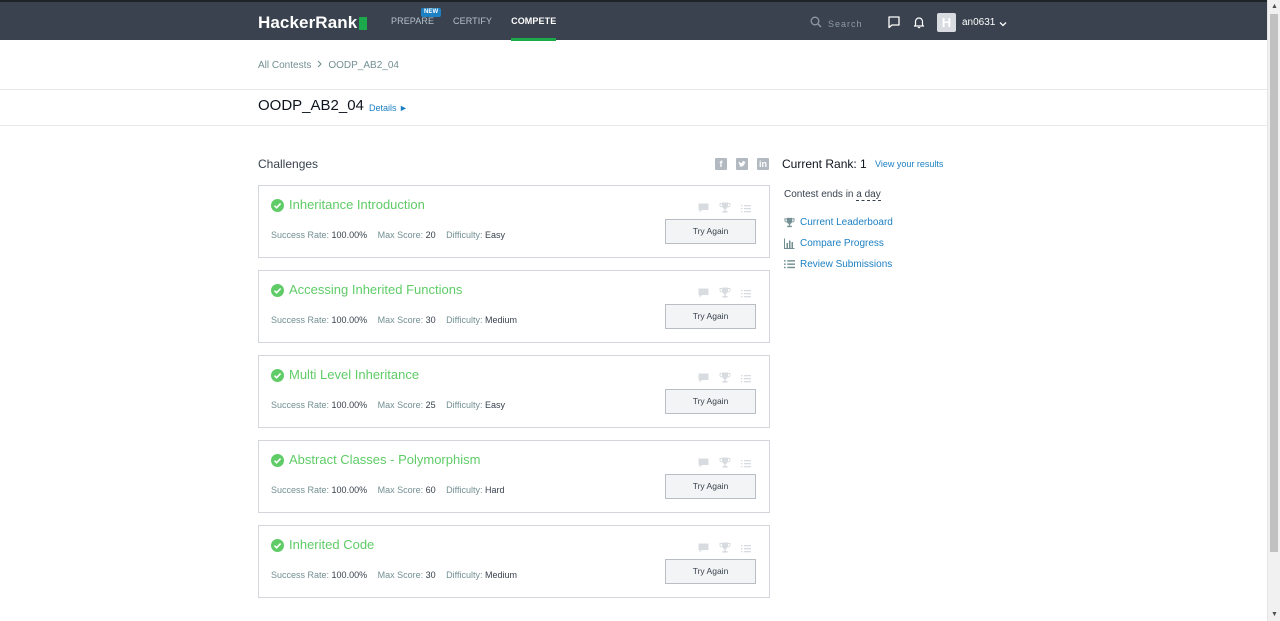  What do you see at coordinates (742, 164) in the screenshot?
I see `twitter-icon` at bounding box center [742, 164].